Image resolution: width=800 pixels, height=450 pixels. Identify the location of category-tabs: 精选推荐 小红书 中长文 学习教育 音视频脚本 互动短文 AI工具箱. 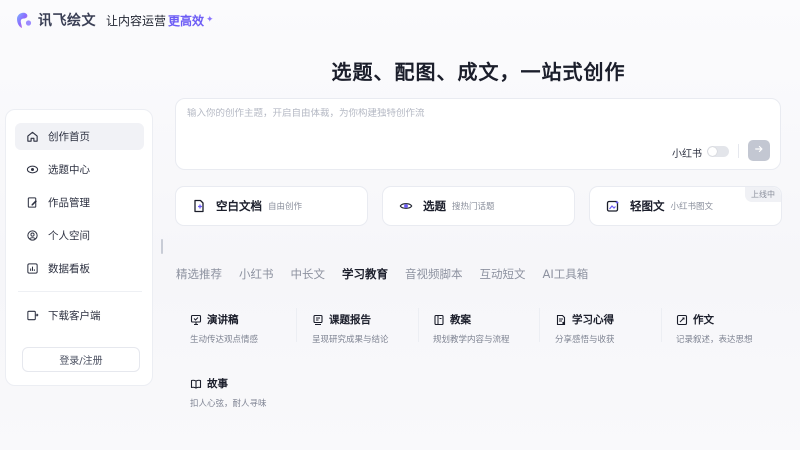
(382, 274).